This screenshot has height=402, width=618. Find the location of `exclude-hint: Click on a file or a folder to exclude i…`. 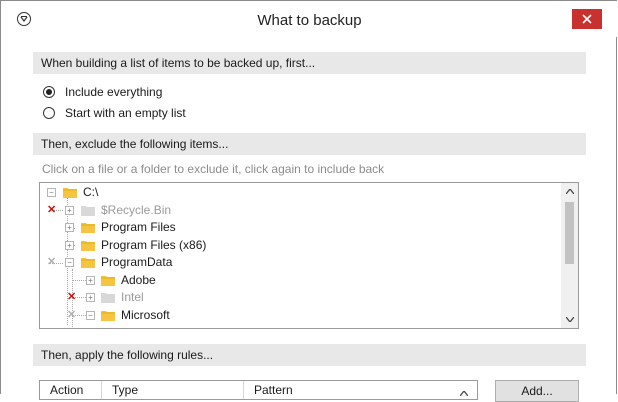

exclude-hint: Click on a file or a folder to exclude i… is located at coordinates (213, 169).